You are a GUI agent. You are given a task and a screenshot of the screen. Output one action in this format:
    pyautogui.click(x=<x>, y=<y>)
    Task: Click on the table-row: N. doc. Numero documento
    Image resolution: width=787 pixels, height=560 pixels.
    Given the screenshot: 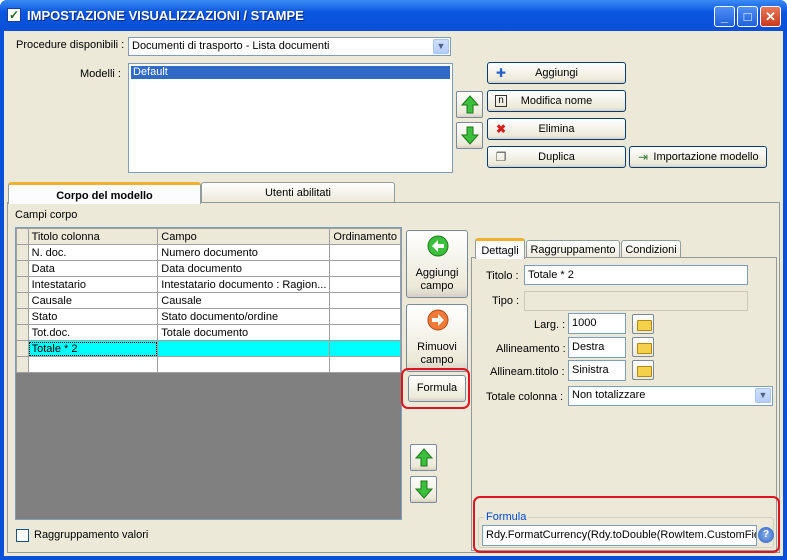 What is the action you would take?
    pyautogui.click(x=208, y=252)
    